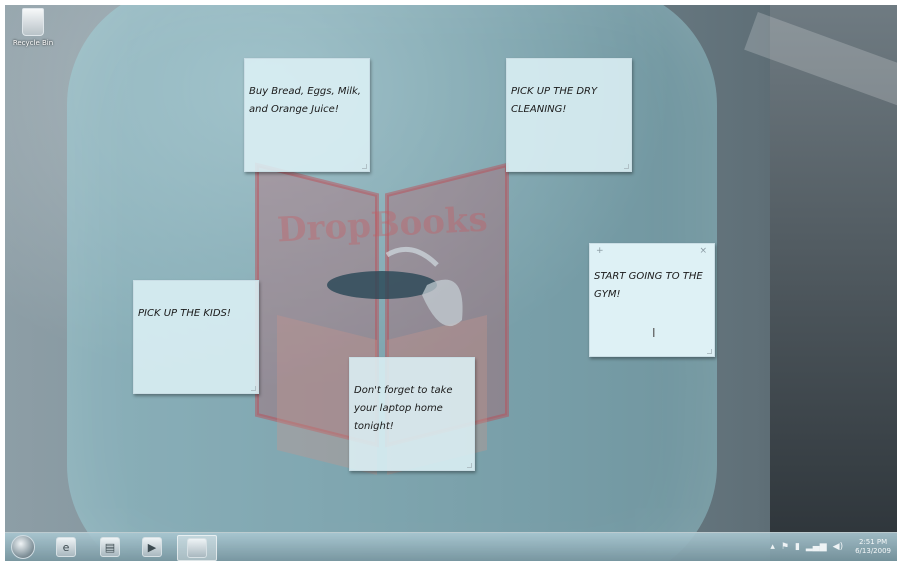 This screenshot has width=902, height=566. I want to click on clock: 2:51 PM 6/13/2009, so click(873, 547).